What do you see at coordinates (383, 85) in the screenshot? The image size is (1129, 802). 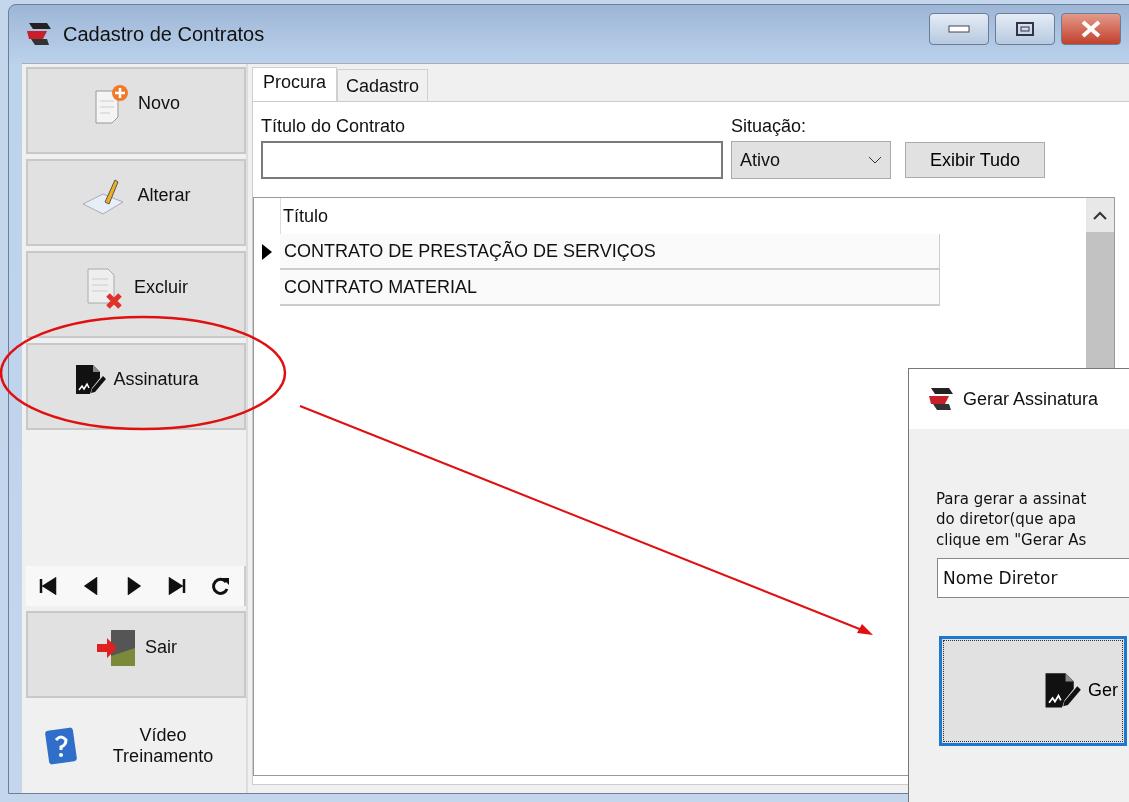 I see `tab: Cadastro` at bounding box center [383, 85].